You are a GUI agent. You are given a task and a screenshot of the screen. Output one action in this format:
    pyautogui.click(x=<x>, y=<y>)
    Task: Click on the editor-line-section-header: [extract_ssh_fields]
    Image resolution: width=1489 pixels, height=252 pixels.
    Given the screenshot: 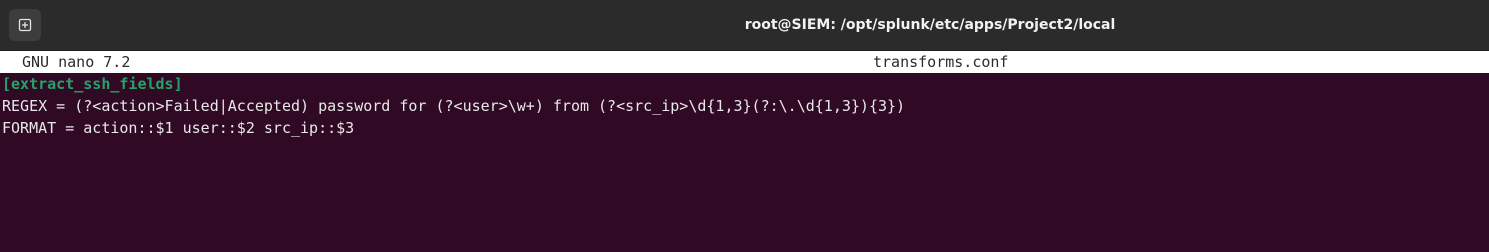 What is the action you would take?
    pyautogui.click(x=92, y=84)
    